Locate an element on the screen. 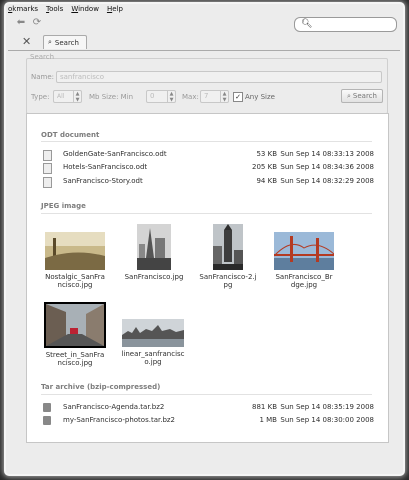  image-thumbnail-selected: Street_in_SanFra ncisco.jpg is located at coordinates (75, 334).